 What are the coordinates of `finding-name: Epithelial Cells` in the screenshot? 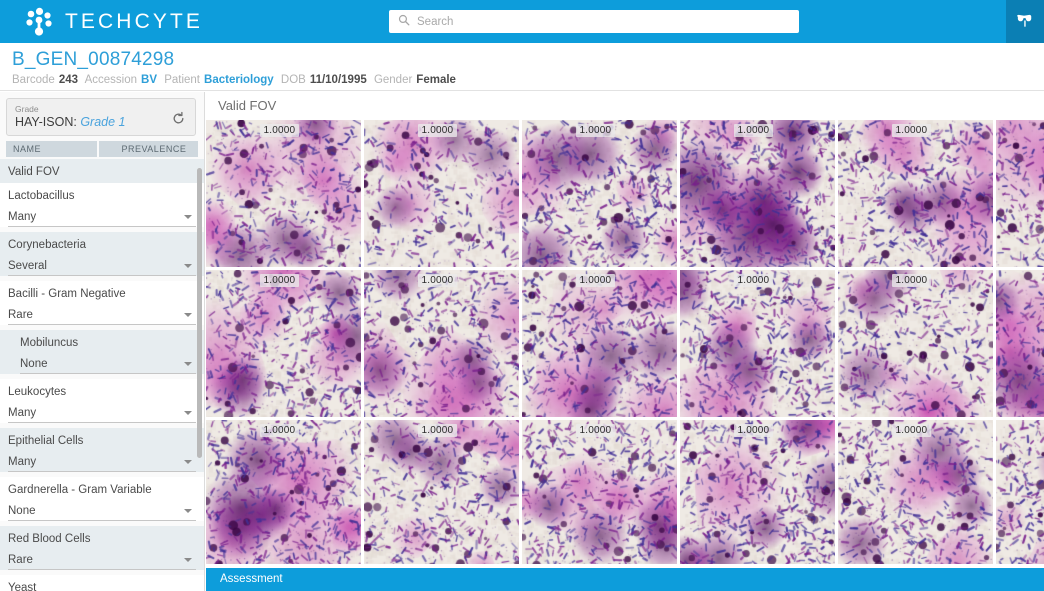 It's located at (46, 441).